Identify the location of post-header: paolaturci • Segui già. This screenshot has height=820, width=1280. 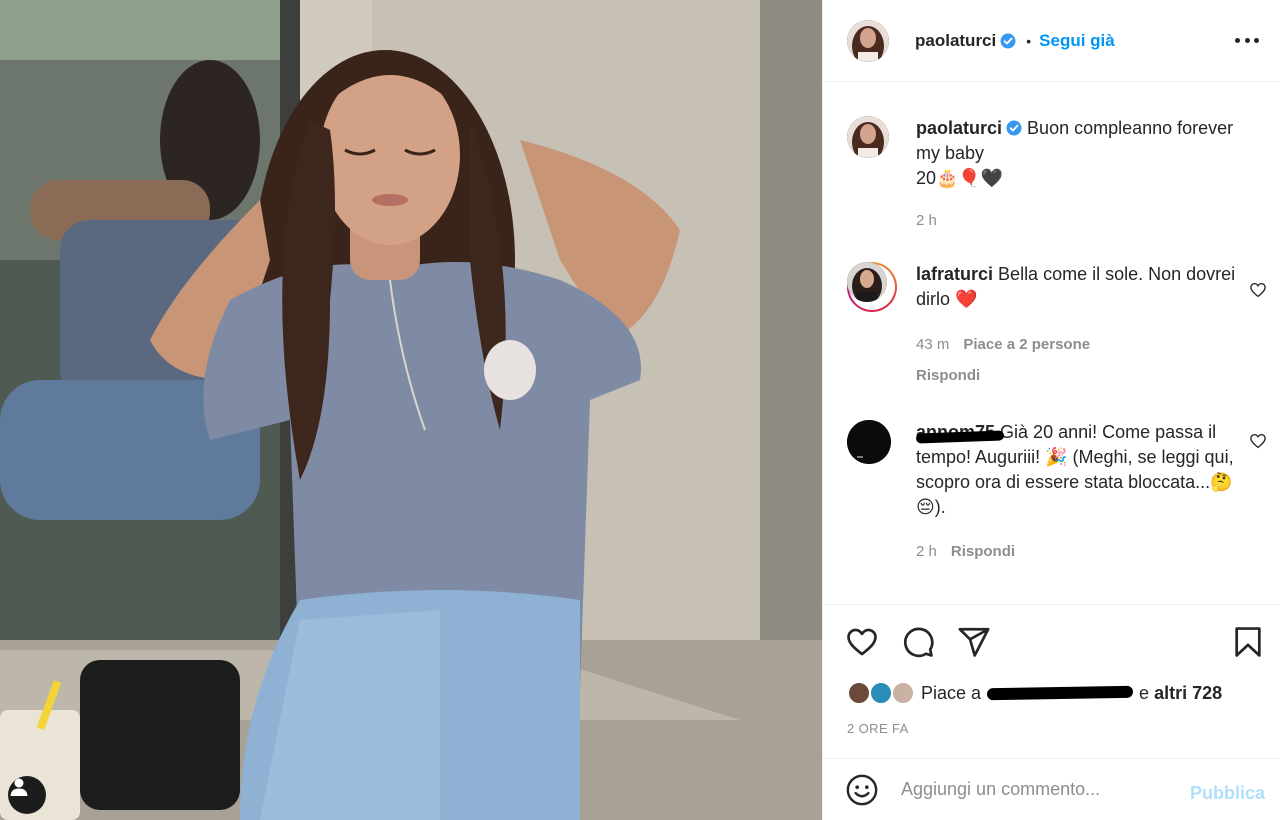
(1051, 41).